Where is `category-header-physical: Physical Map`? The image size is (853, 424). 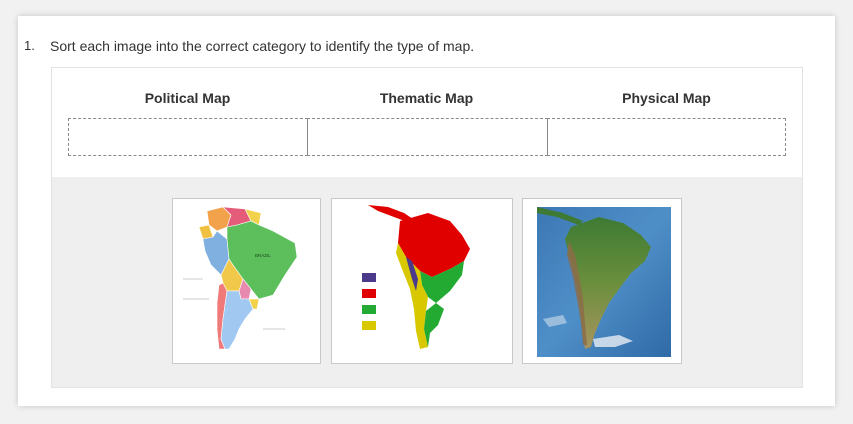
category-header-physical: Physical Map is located at coordinates (666, 98).